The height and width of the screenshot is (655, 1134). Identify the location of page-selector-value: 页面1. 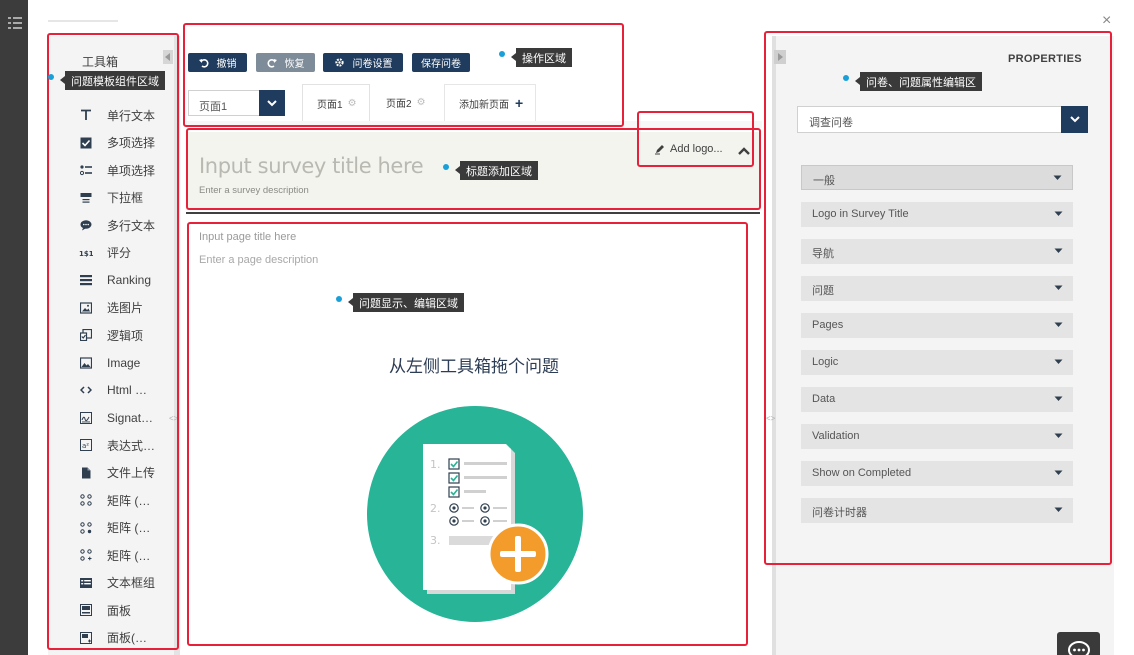
(213, 107).